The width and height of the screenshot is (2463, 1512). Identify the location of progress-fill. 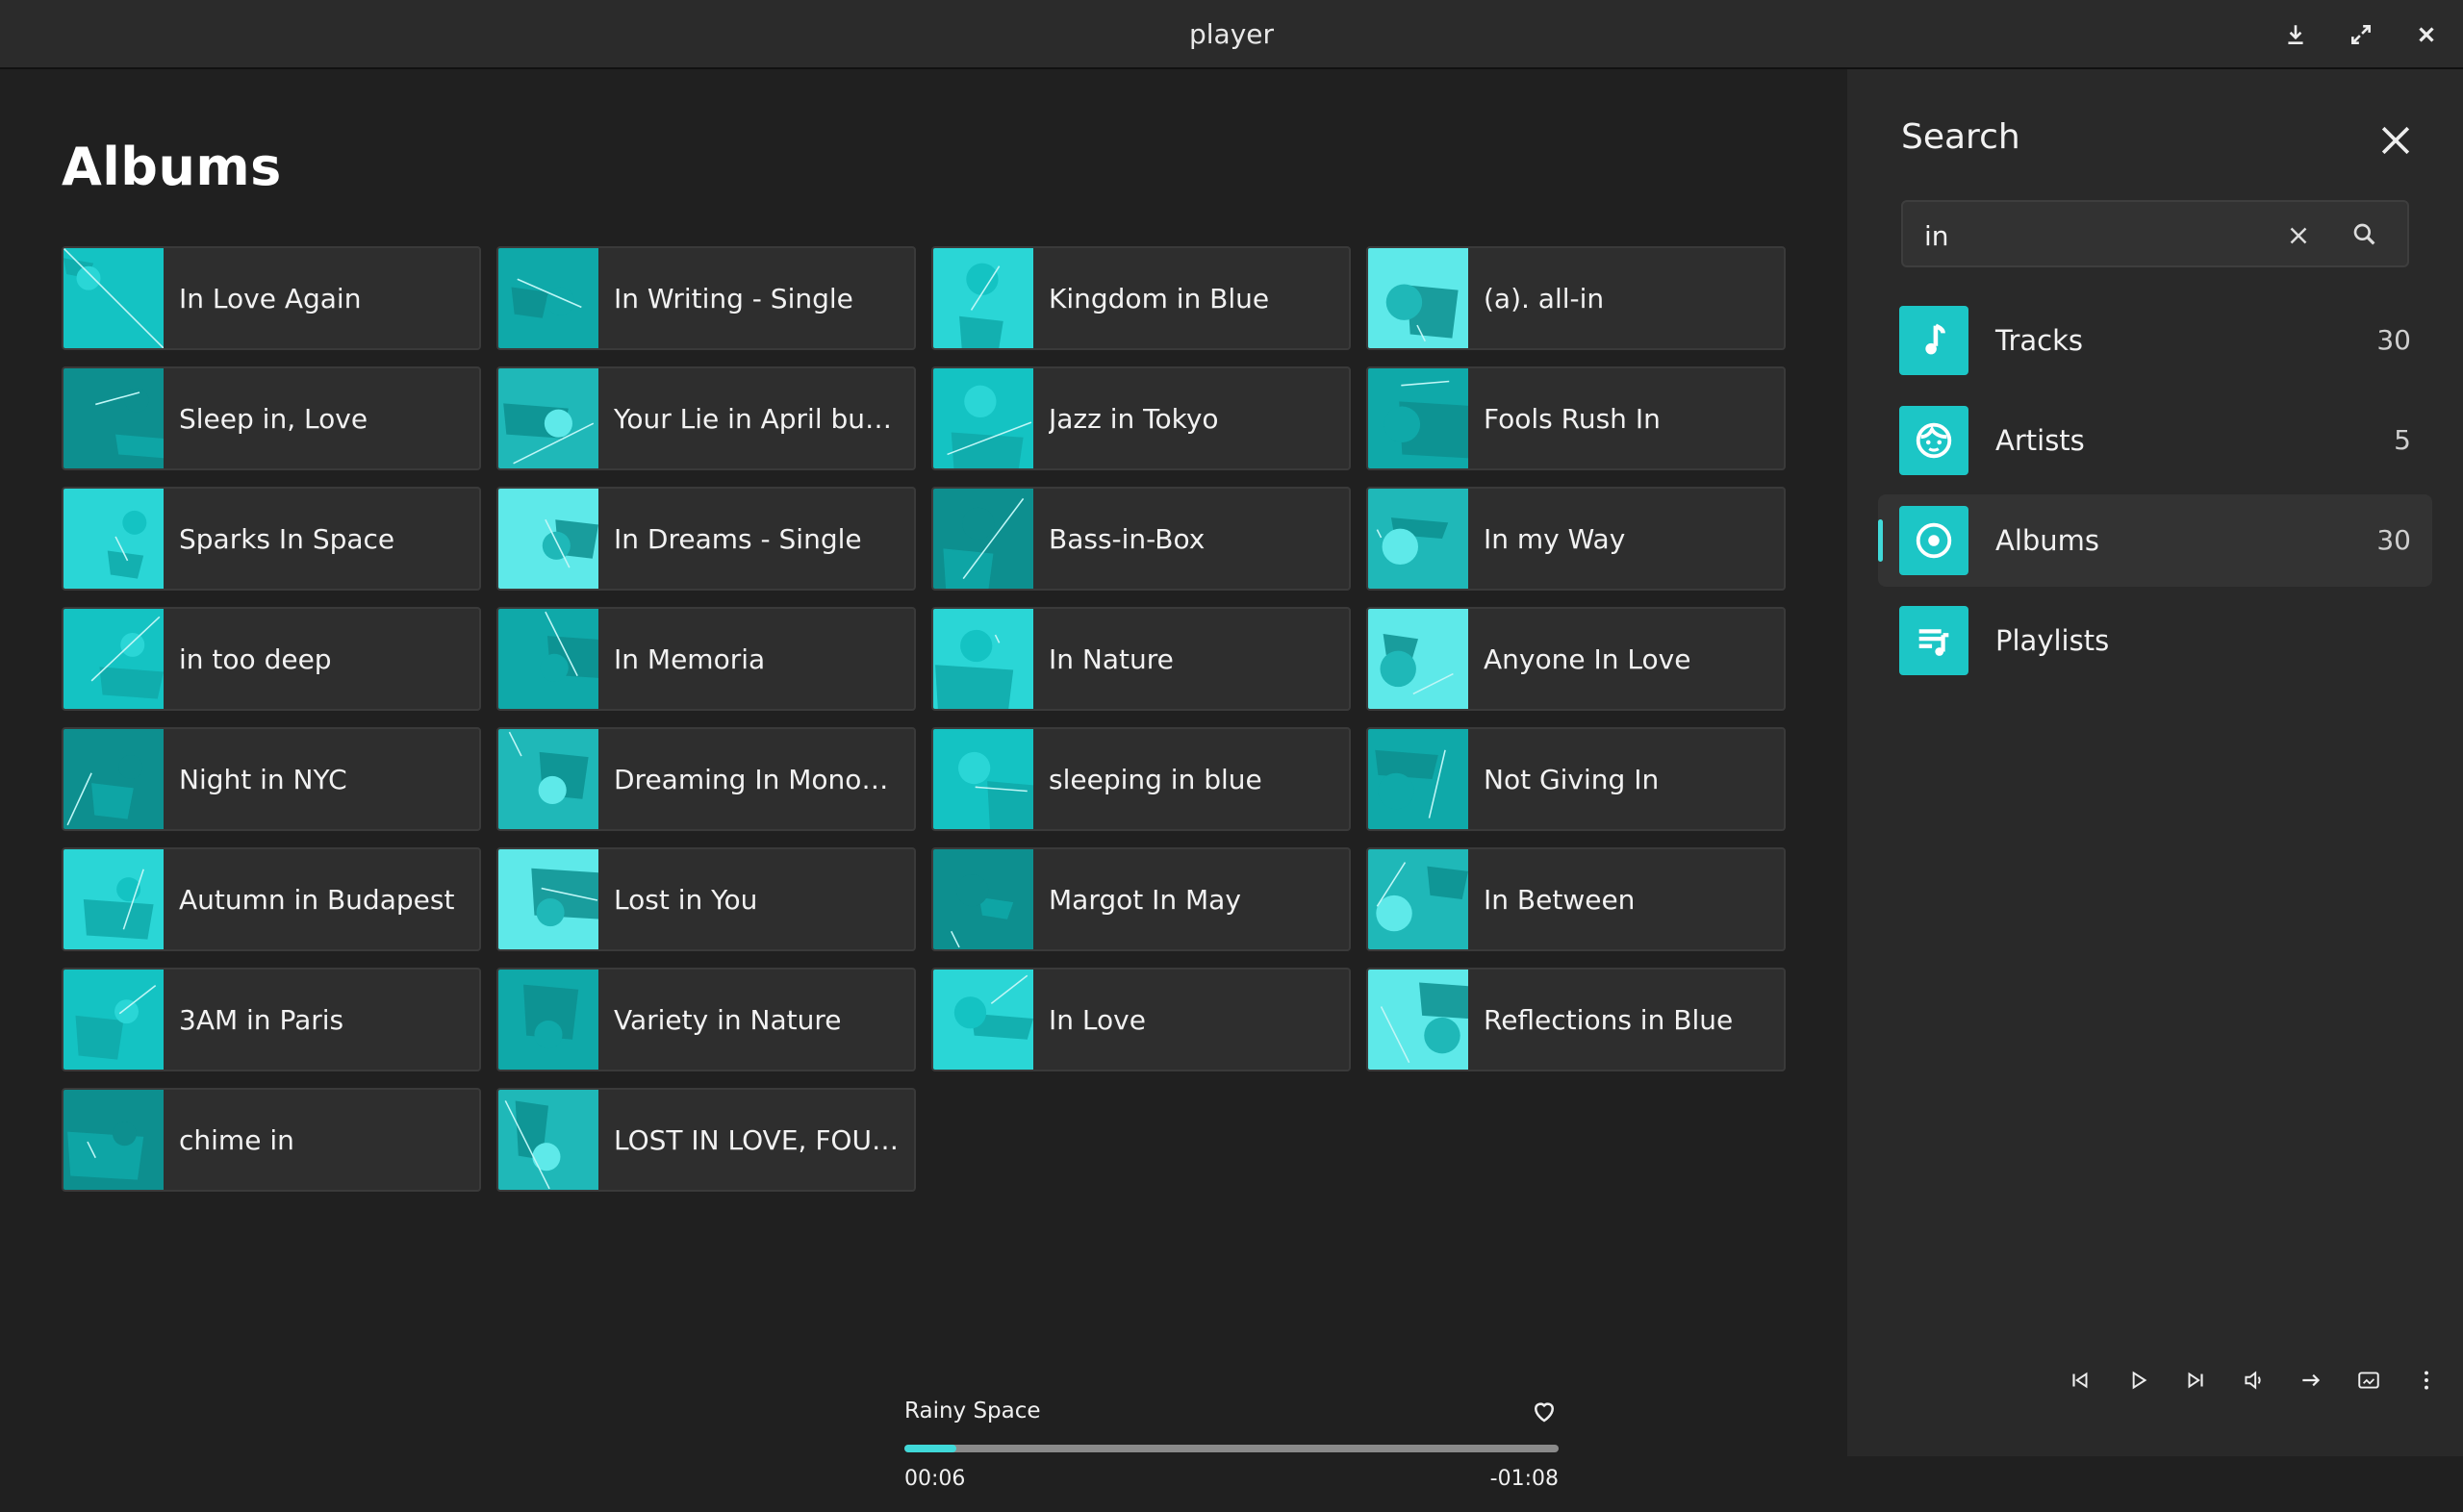
(931, 1449).